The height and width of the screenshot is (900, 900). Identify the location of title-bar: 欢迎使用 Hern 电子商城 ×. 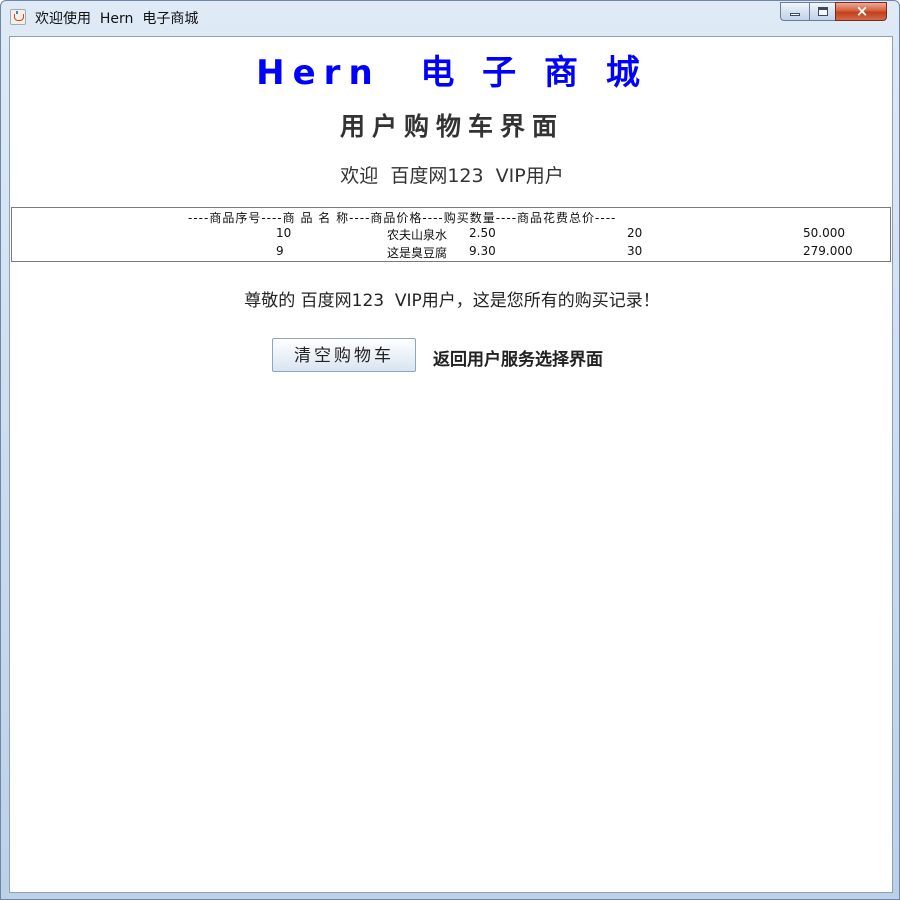
(450, 18).